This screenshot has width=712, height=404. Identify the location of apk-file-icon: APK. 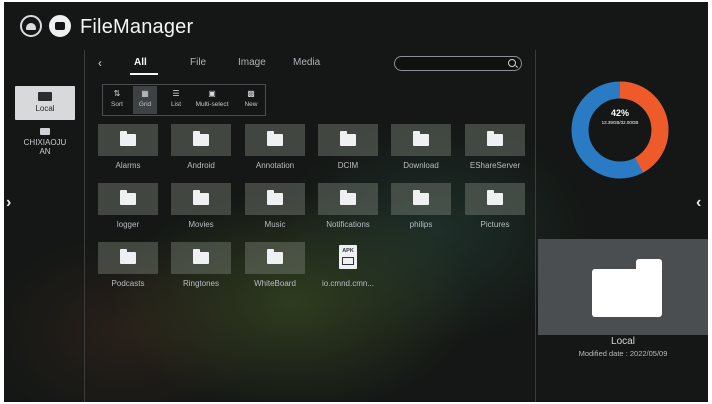
(348, 257).